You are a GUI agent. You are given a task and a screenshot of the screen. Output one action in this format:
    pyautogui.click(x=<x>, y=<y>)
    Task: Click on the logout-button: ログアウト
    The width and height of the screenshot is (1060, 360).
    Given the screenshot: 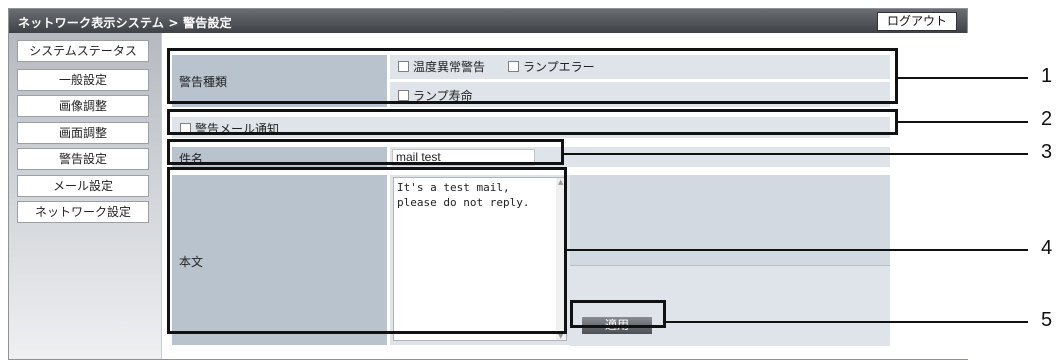 What is the action you would take?
    pyautogui.click(x=917, y=21)
    